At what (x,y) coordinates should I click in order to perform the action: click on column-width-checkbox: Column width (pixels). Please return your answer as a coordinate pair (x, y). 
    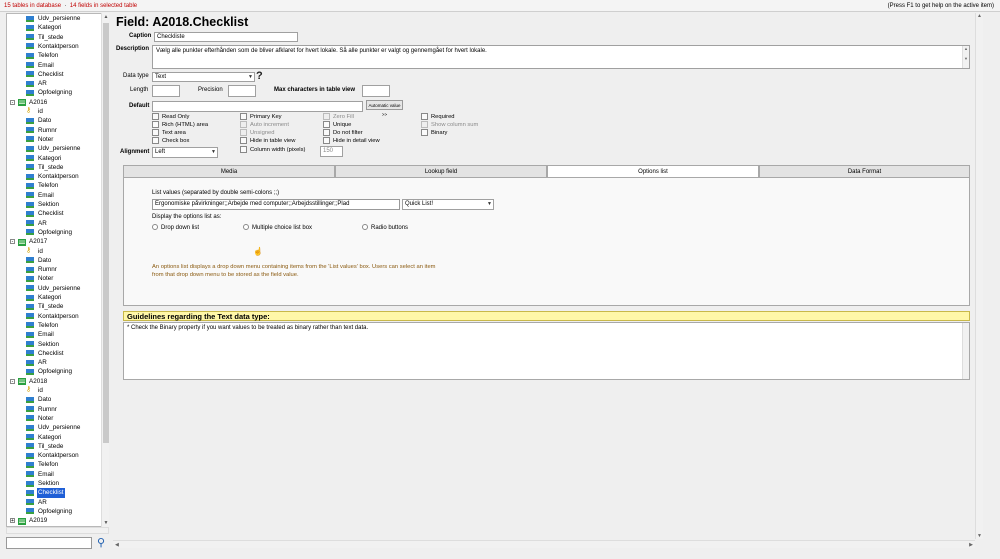
    Looking at the image, I should click on (272, 150).